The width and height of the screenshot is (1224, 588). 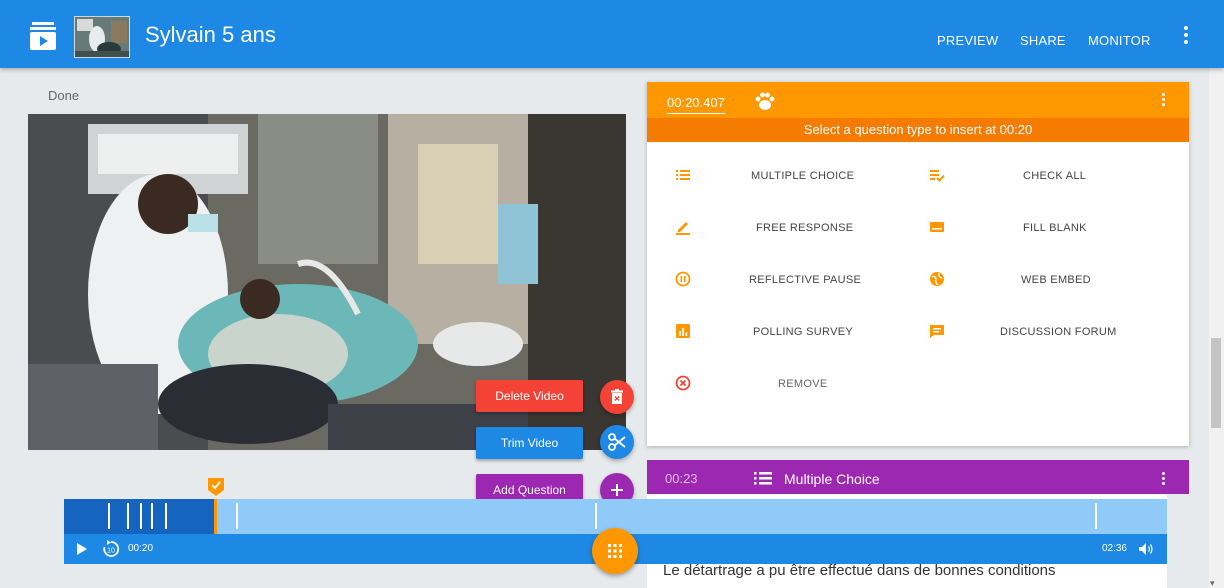 What do you see at coordinates (681, 478) in the screenshot?
I see `question-time: 00:23` at bounding box center [681, 478].